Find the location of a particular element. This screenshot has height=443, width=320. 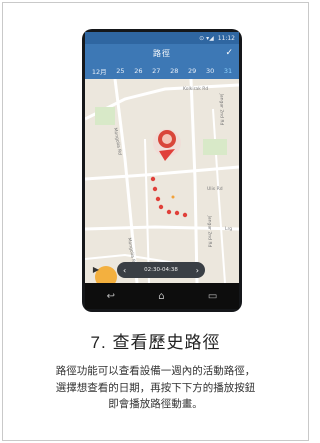

status-indicators: ⊙ ▾◢ is located at coordinates (206, 38).